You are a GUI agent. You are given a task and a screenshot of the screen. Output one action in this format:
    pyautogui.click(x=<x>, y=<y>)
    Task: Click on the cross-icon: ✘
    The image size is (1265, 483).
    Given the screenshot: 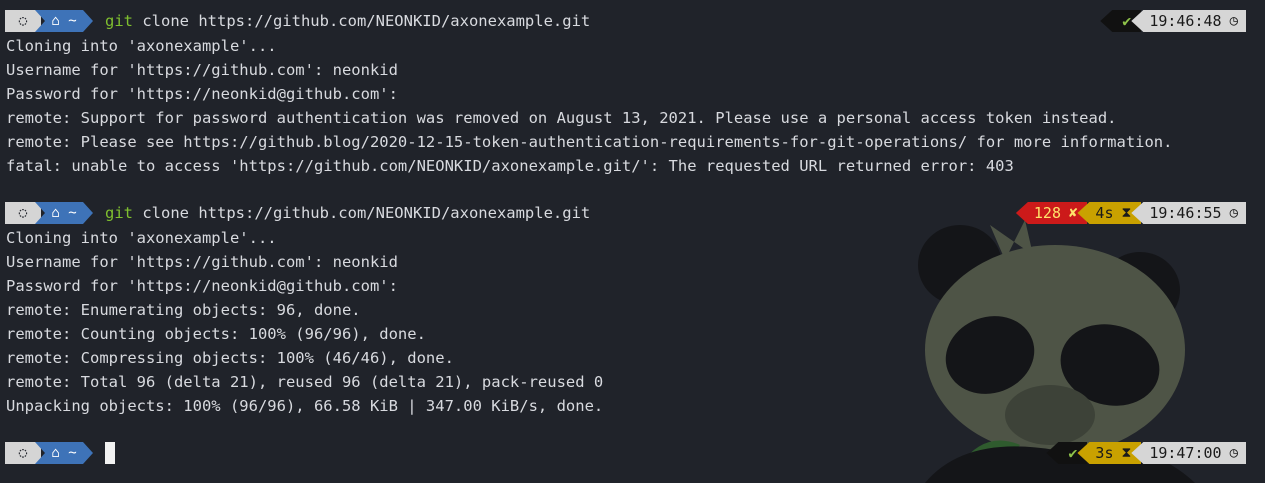 What is the action you would take?
    pyautogui.click(x=1073, y=213)
    